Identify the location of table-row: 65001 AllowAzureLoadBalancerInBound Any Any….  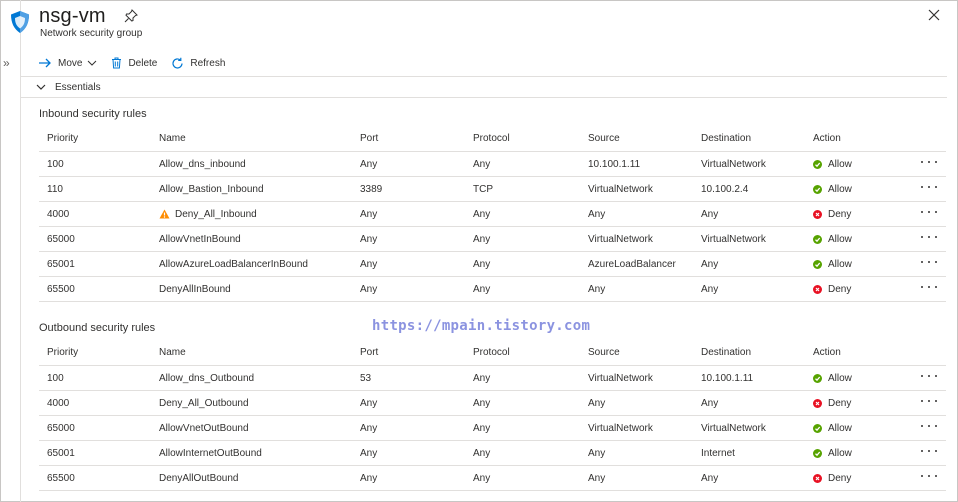
(492, 264).